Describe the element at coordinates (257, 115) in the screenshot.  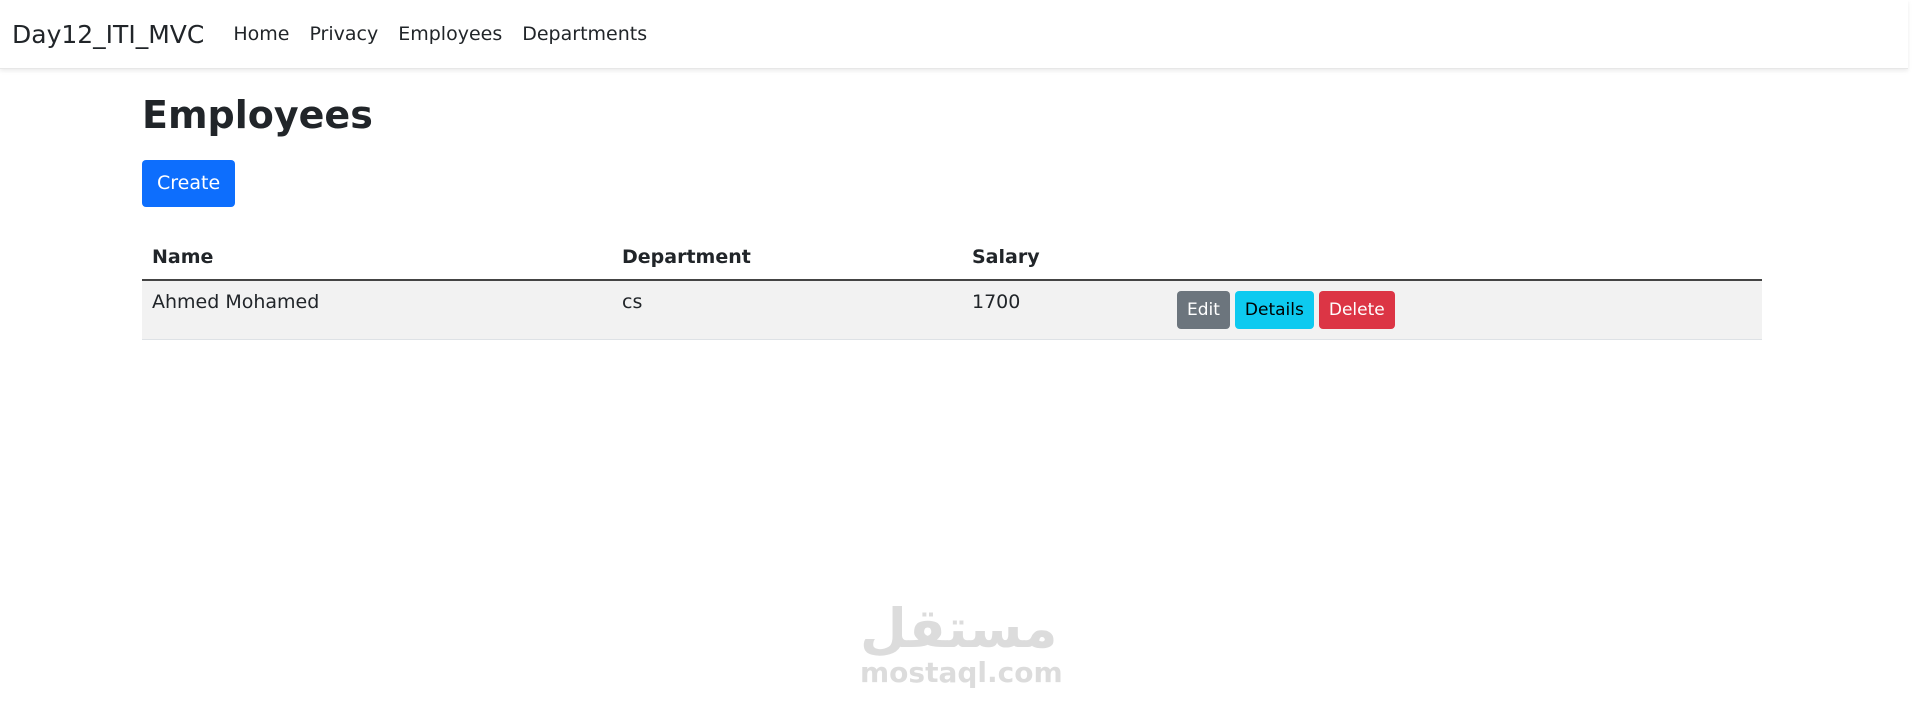
I see `page-title: Employees` at that location.